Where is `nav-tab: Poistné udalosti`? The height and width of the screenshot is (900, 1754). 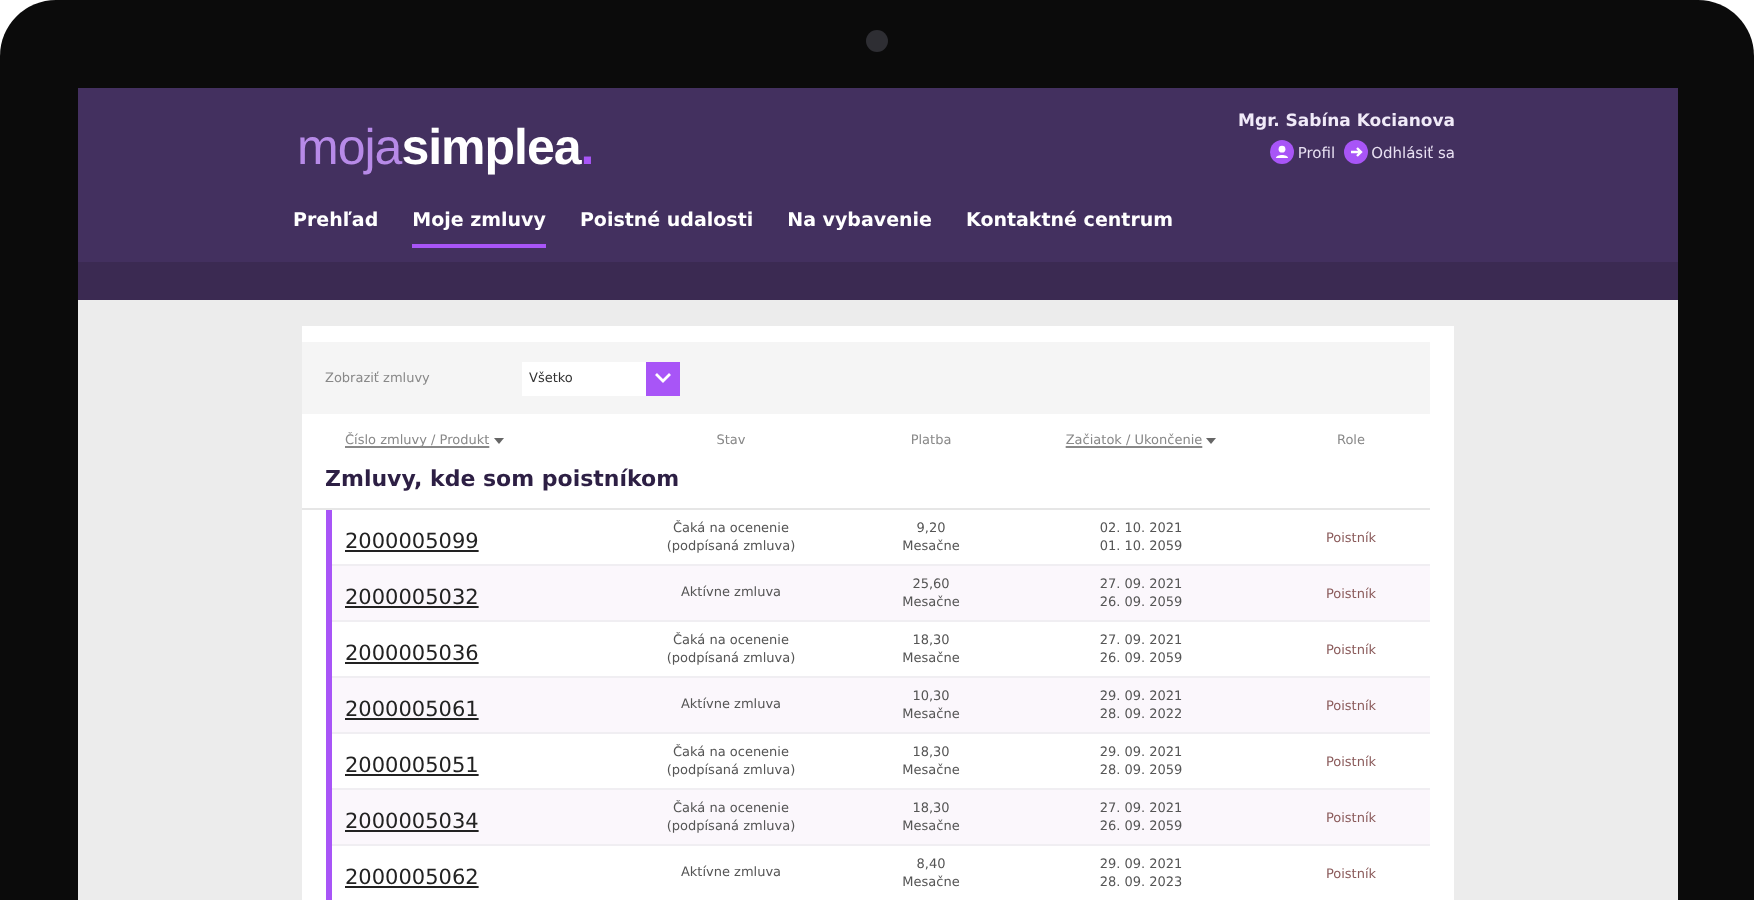 nav-tab: Poistné udalosti is located at coordinates (666, 229).